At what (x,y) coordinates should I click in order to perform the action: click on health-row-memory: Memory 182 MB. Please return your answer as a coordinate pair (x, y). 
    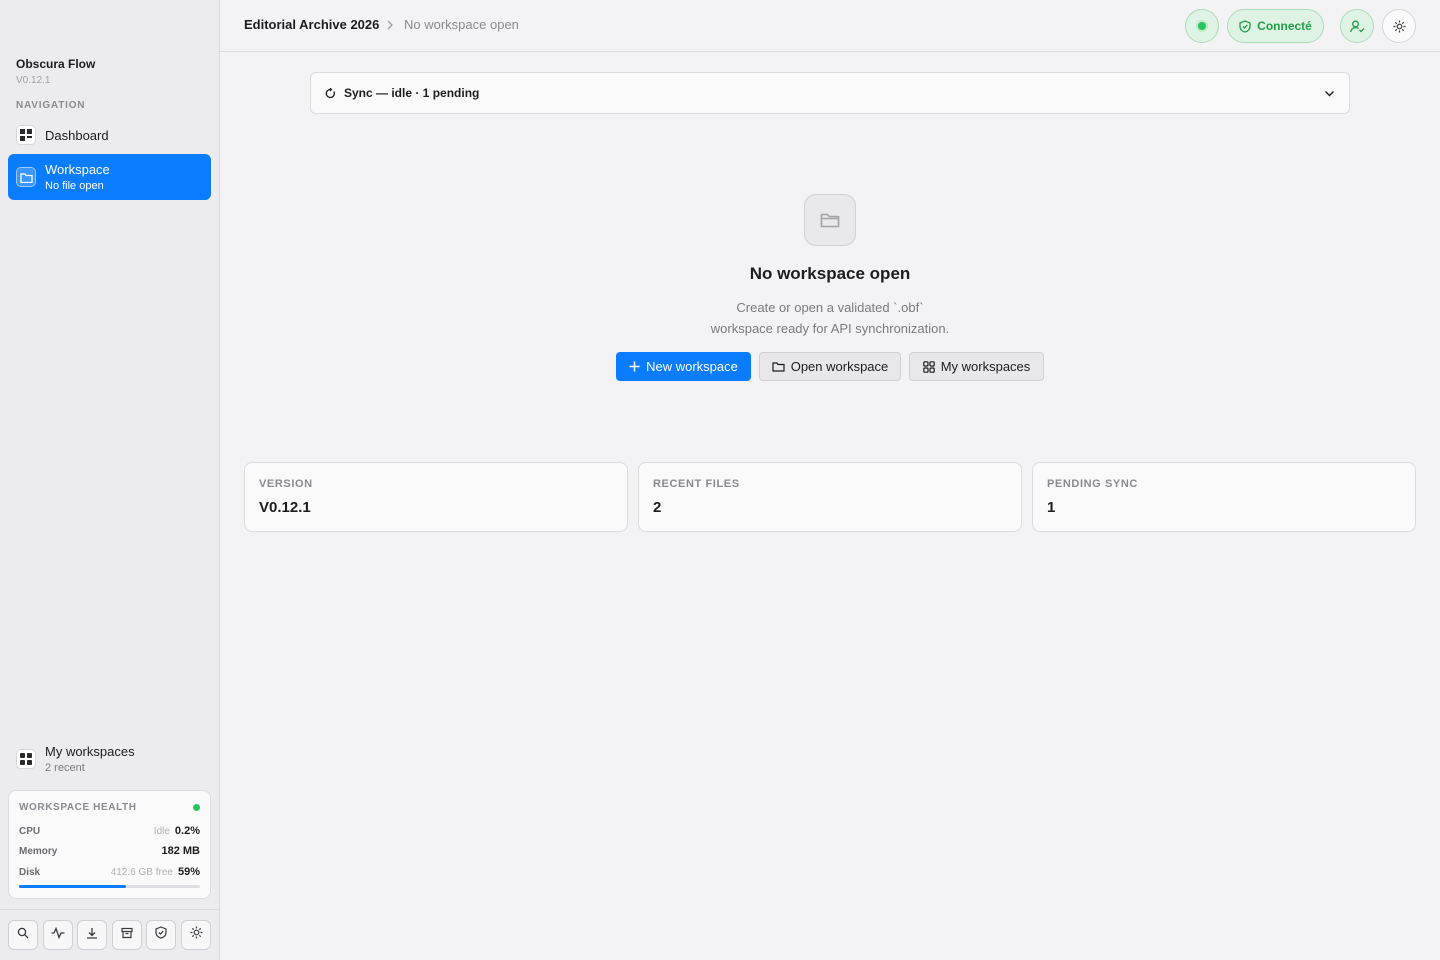
    Looking at the image, I should click on (109, 851).